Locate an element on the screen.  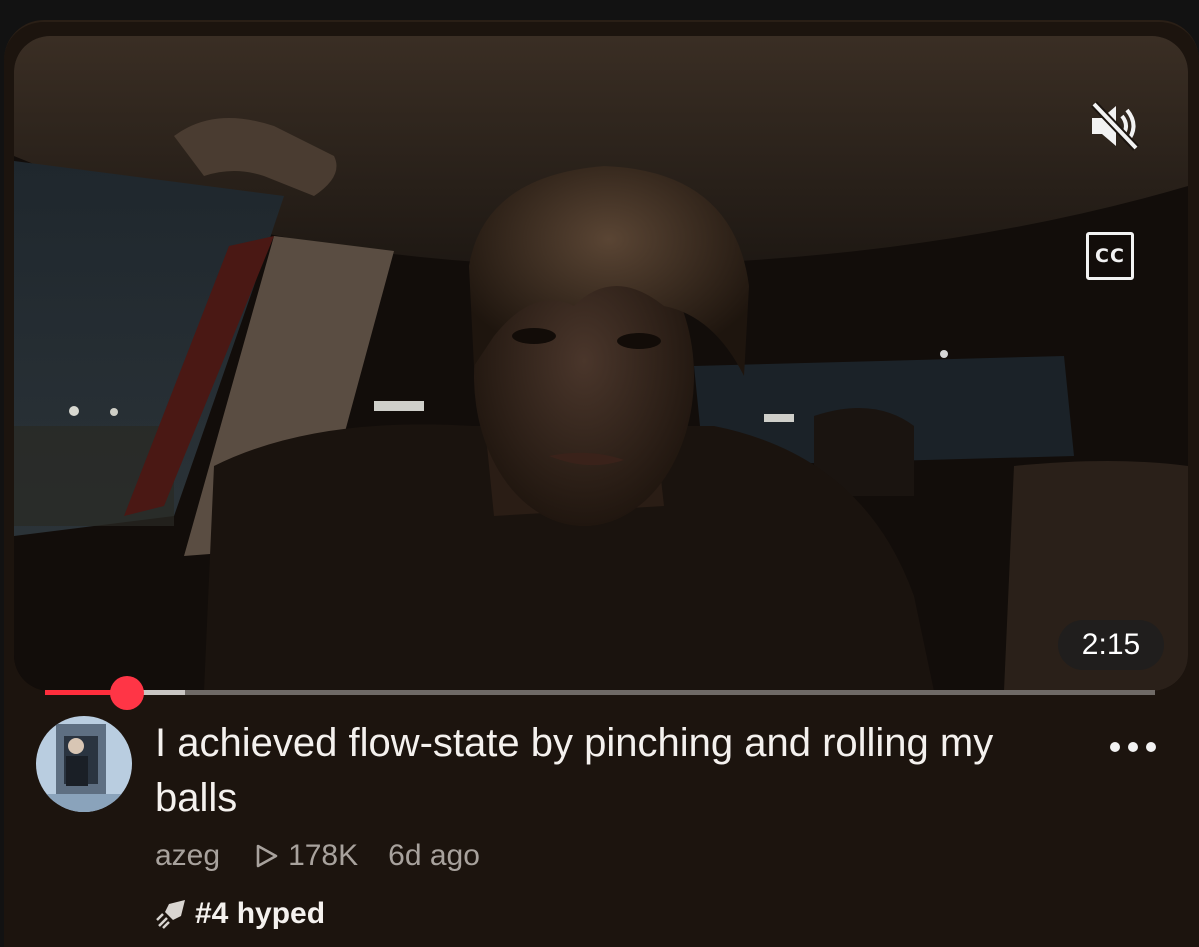
hype-badge: #4 hyped is located at coordinates (240, 914).